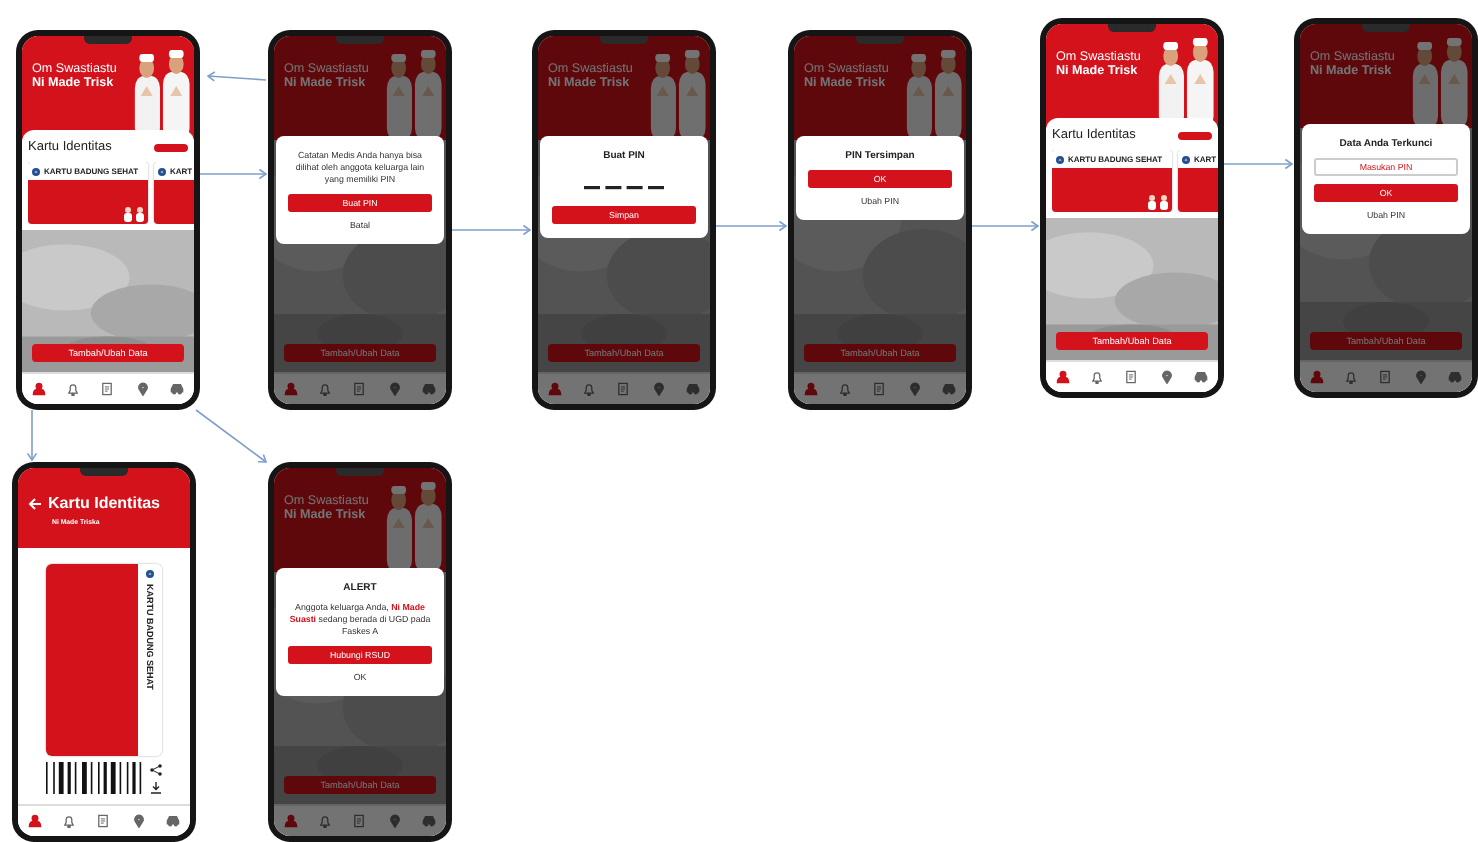  Describe the element at coordinates (104, 503) in the screenshot. I see `page-title: Kartu Identitas` at that location.